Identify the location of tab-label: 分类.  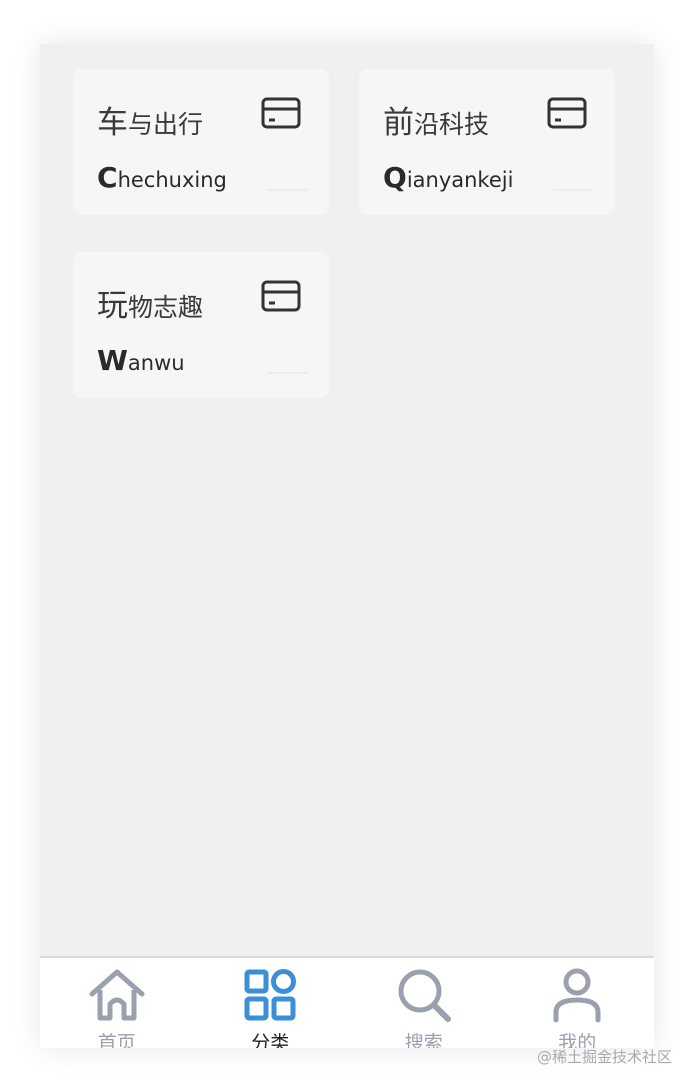
(270, 1040).